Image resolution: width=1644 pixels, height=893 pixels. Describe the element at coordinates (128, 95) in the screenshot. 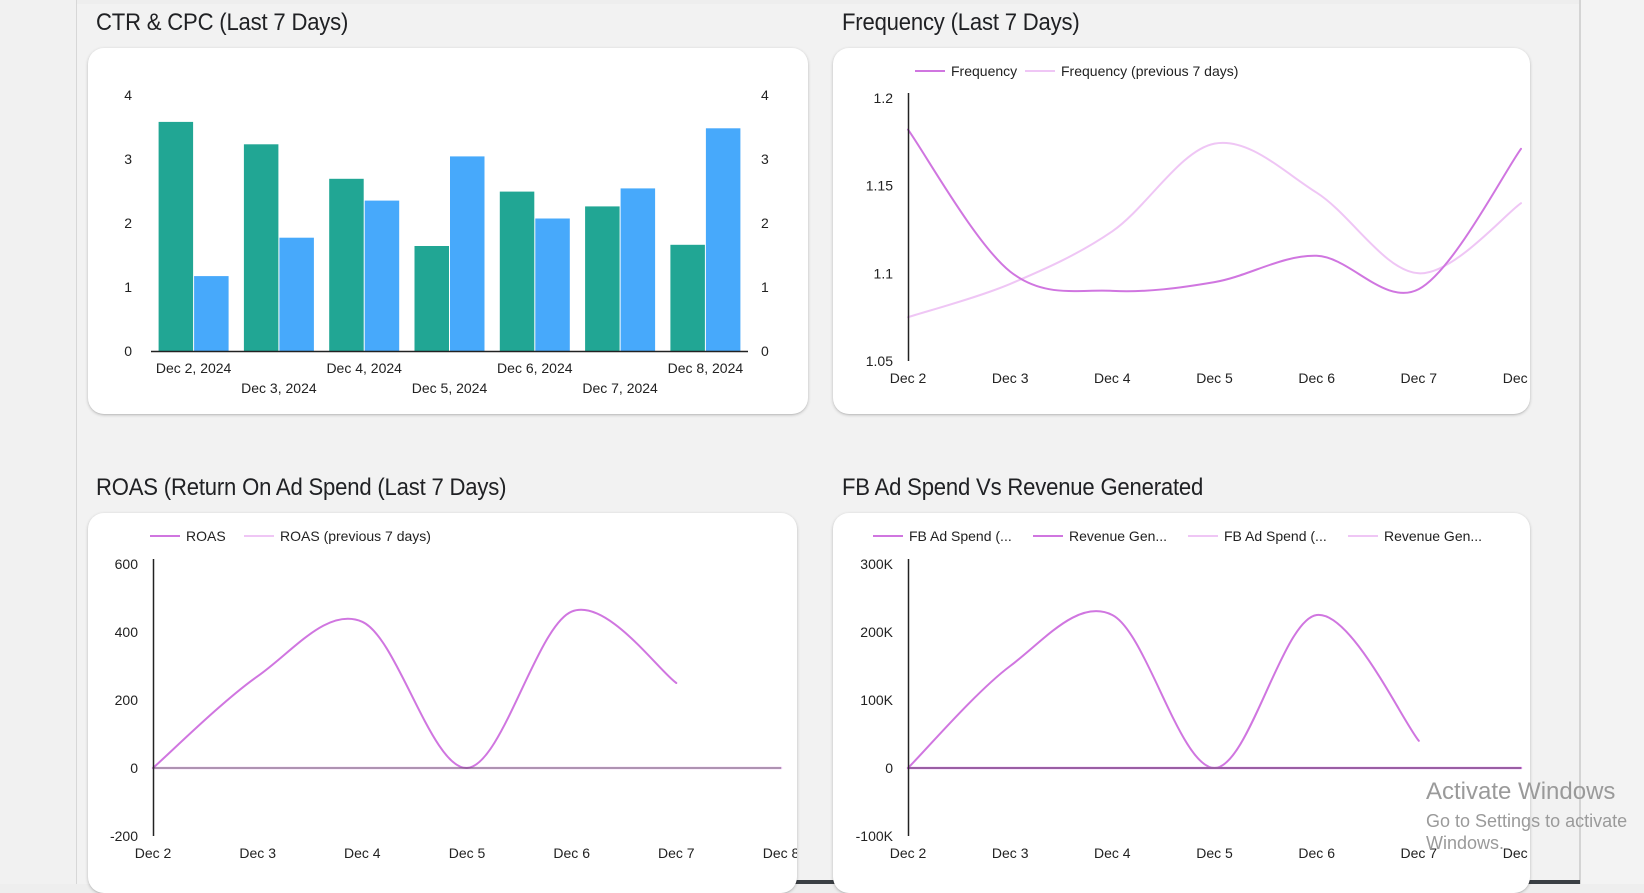

I see `y-left-tick-label: 4` at that location.